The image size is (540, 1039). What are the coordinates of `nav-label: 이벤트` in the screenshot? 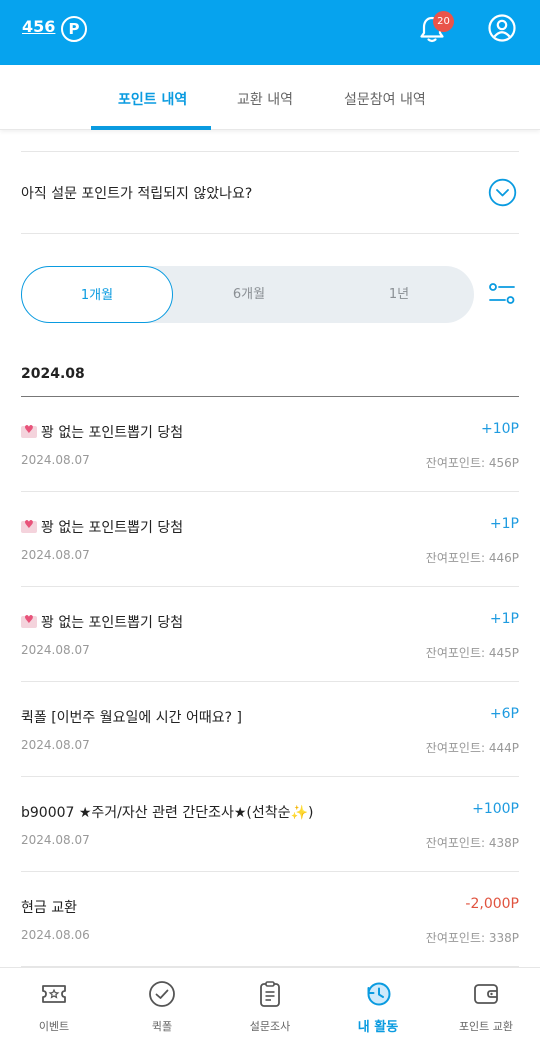 It's located at (54, 1026).